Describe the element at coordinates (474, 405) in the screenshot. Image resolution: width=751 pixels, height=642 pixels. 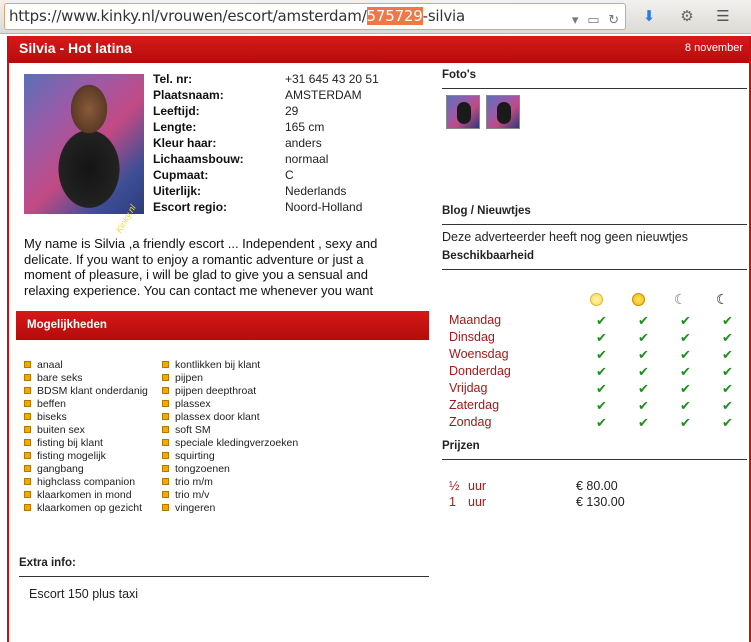
I see `availability-day: Zaterdag` at that location.